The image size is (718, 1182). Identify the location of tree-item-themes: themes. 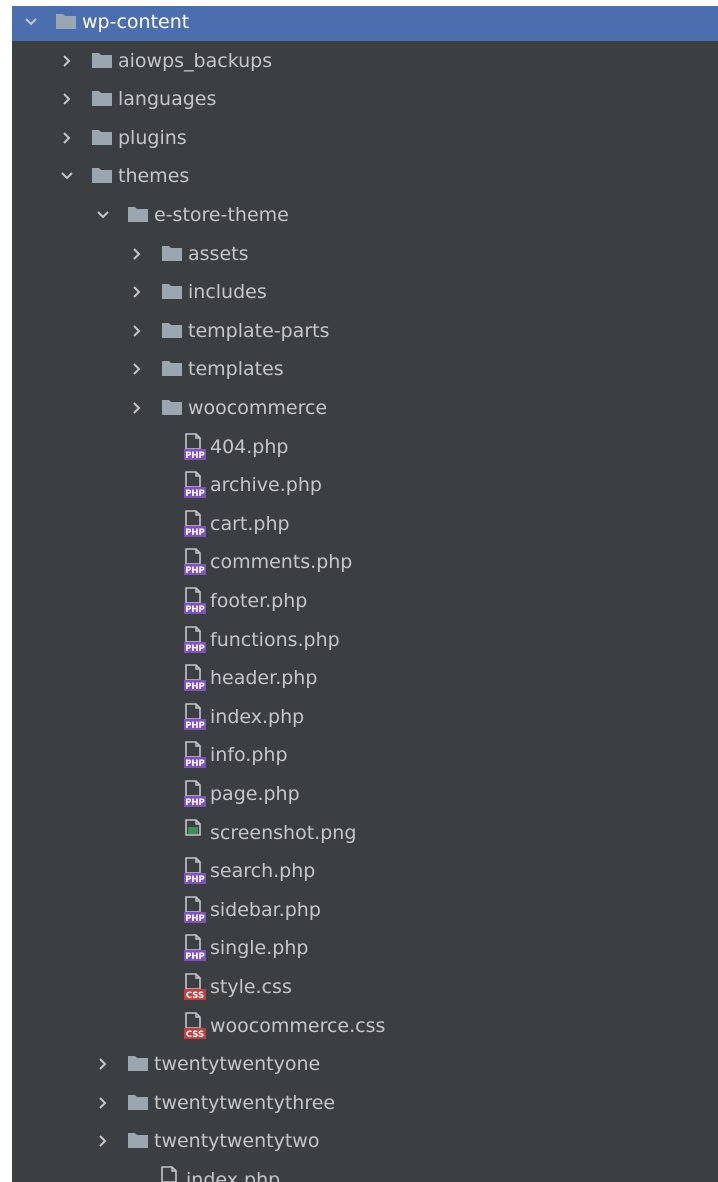
(365, 176).